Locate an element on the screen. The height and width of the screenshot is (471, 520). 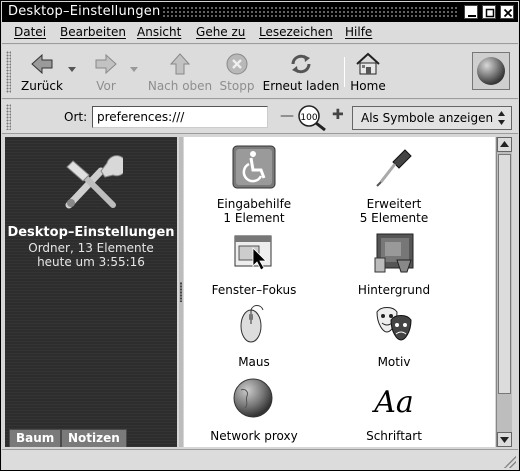
tab-notizen: Notizen is located at coordinates (94, 438).